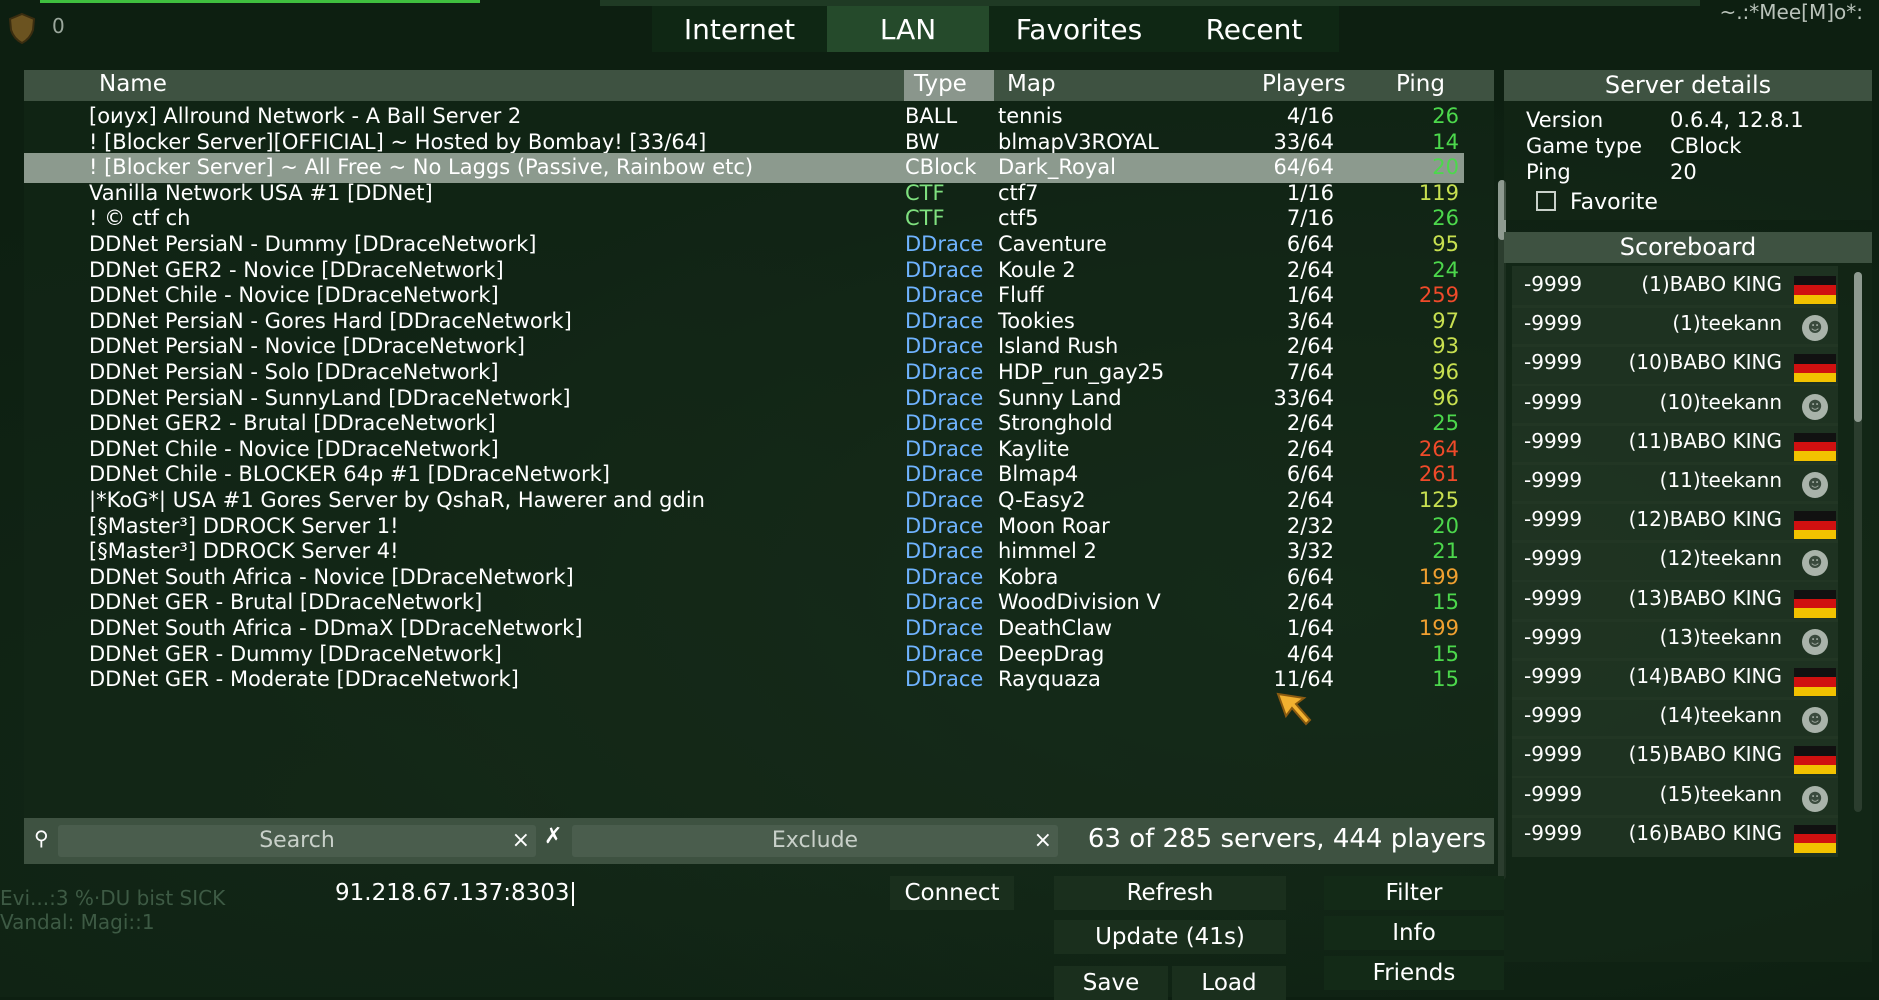  Describe the element at coordinates (1170, 937) in the screenshot. I see `update-button: Update (41s)` at that location.